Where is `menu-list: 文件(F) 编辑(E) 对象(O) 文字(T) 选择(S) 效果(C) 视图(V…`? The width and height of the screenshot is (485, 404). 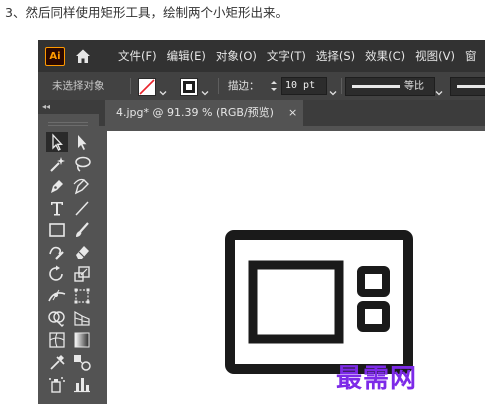 menu-list: 文件(F) 编辑(E) 对象(O) 文字(T) 选择(S) 效果(C) 视图(V… is located at coordinates (301, 56).